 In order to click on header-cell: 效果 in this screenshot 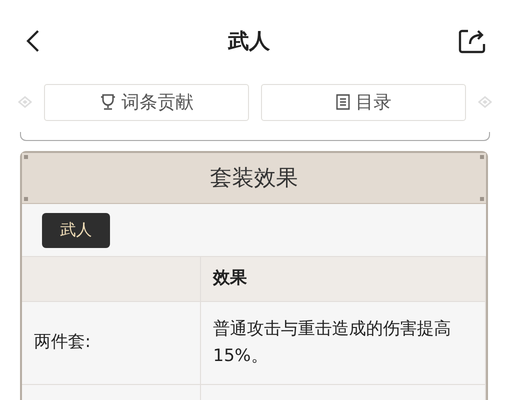, I will do `click(343, 278)`.